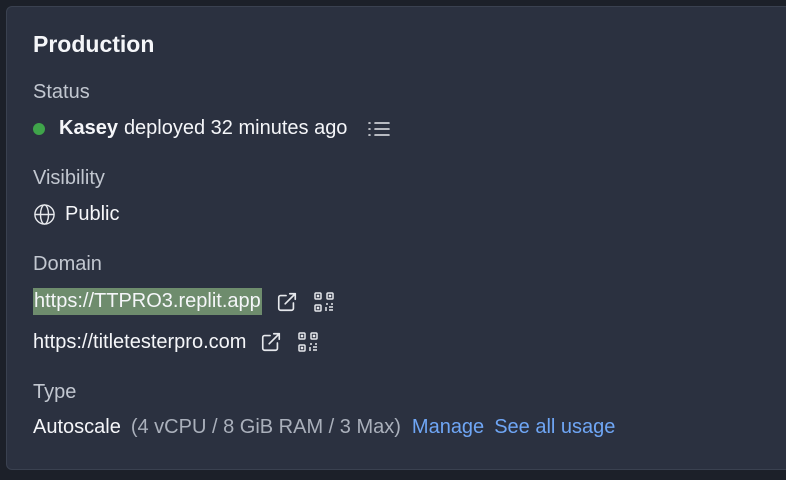 The image size is (786, 480). Describe the element at coordinates (55, 392) in the screenshot. I see `type-label: Type` at that location.